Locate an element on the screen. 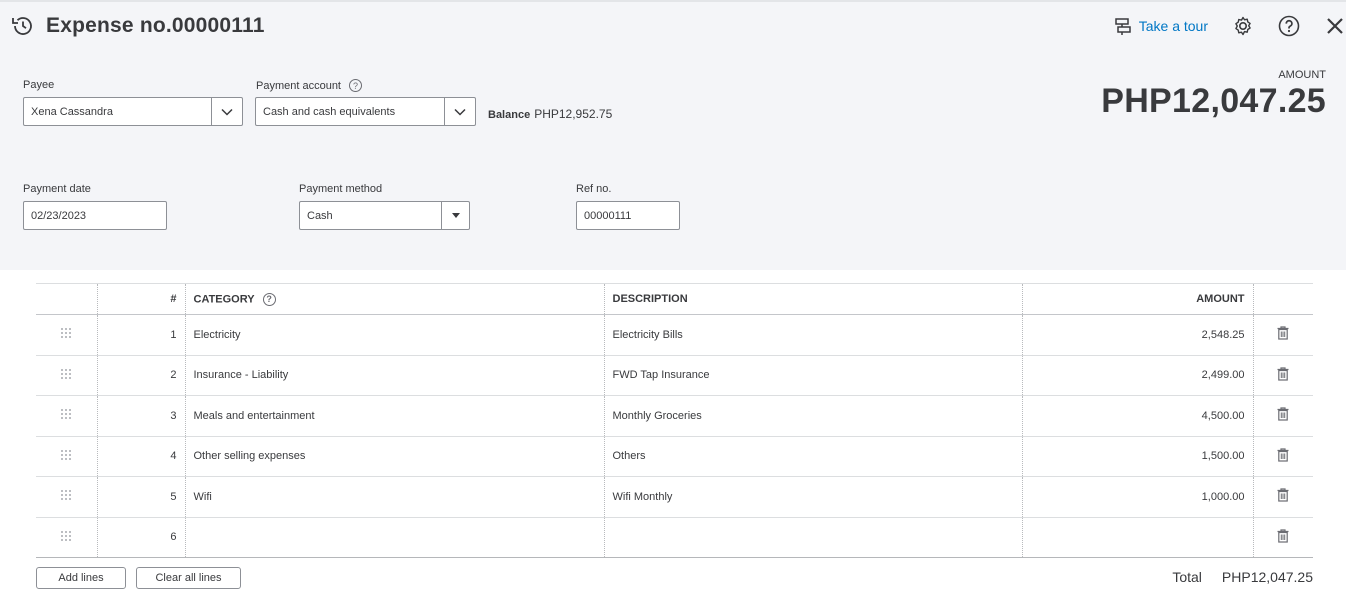  payment-account-label: Payment account is located at coordinates (298, 85).